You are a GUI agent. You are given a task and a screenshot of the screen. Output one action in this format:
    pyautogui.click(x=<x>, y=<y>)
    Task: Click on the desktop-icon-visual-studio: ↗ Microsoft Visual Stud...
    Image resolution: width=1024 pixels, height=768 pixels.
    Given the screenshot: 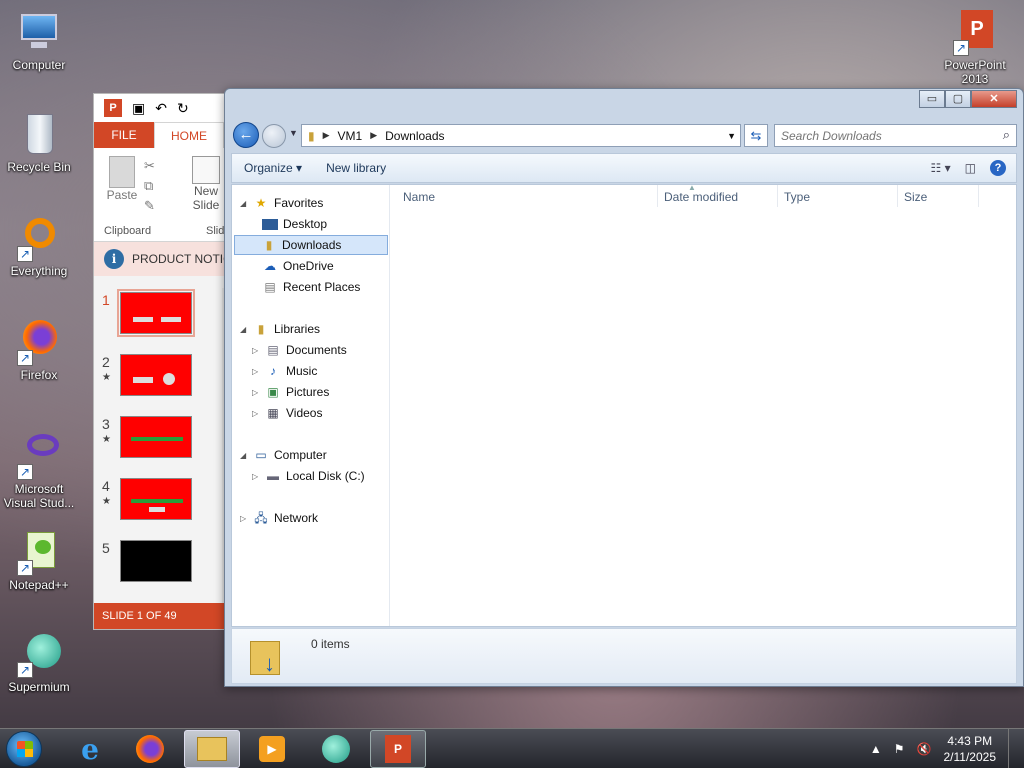 What is the action you would take?
    pyautogui.click(x=39, y=471)
    